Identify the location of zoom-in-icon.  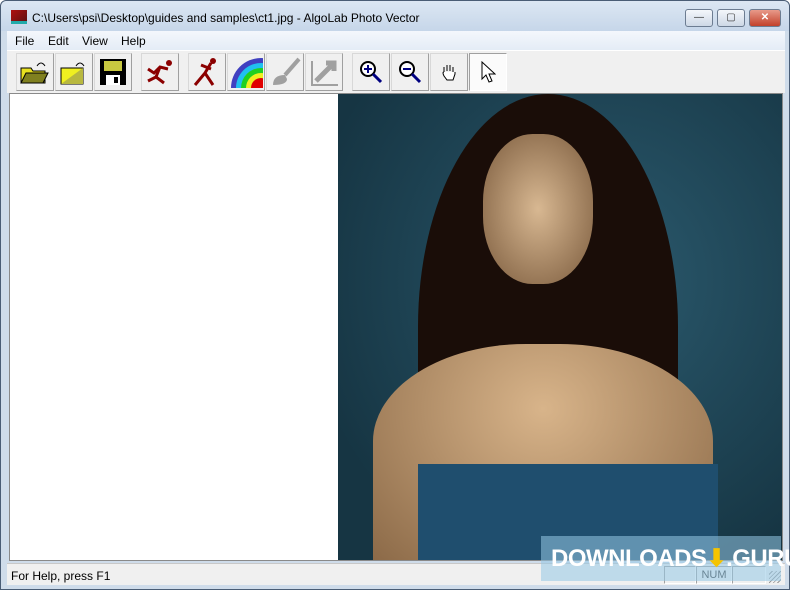
(371, 72).